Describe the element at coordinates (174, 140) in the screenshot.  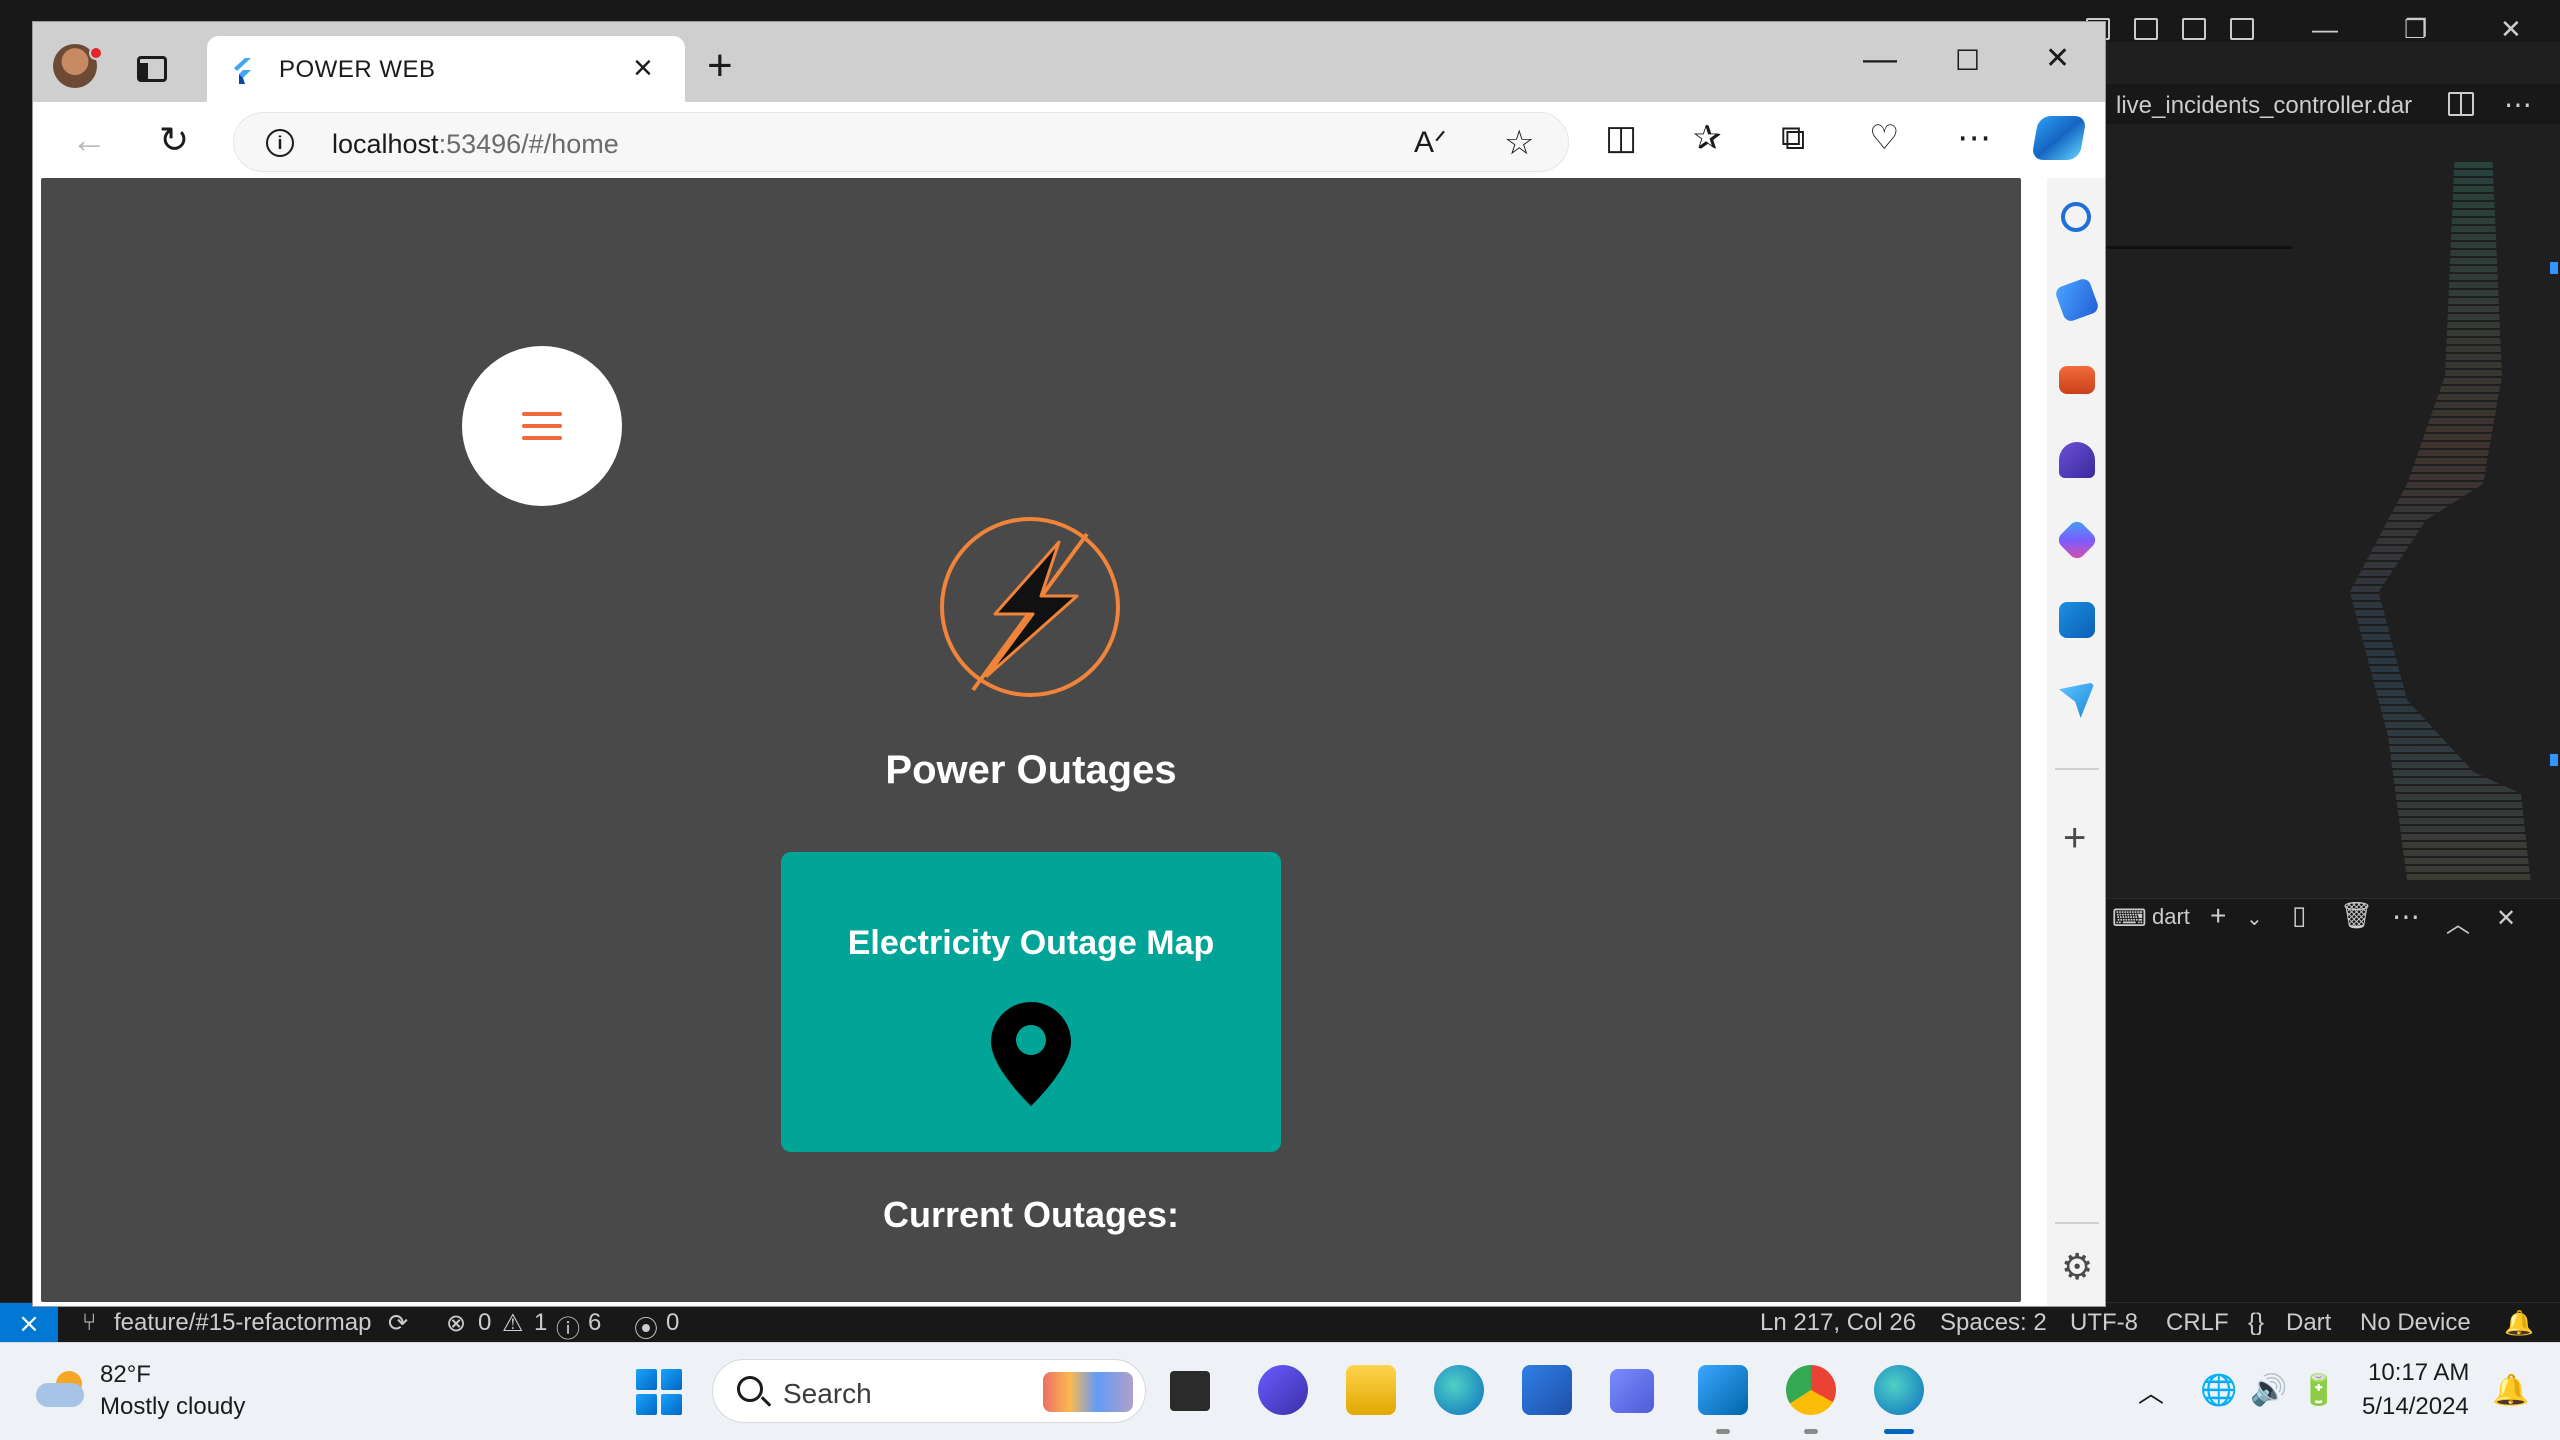
I see `refresh-icon: ↻` at that location.